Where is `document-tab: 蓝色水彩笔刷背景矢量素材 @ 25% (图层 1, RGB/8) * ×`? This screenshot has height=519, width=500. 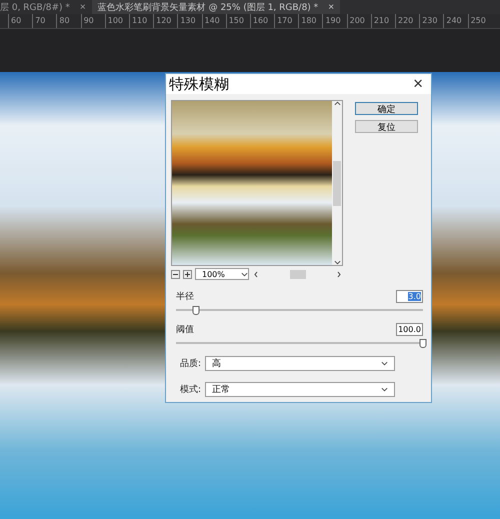 document-tab: 蓝色水彩笔刷背景矢量素材 @ 25% (图层 1, RGB/8) * × is located at coordinates (216, 7).